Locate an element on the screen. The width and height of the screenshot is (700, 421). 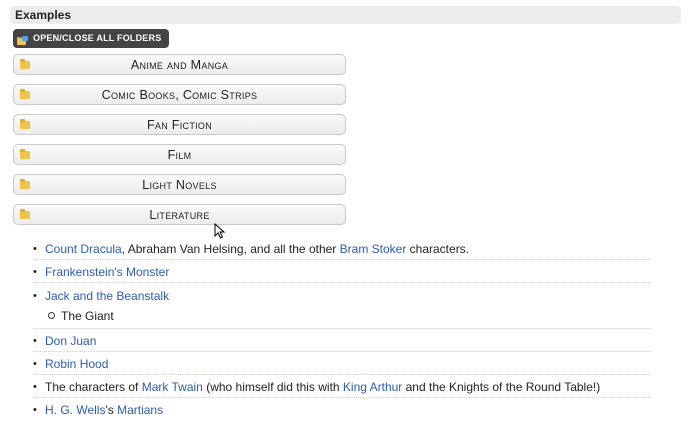
list-item: • Frankenstein's Monster is located at coordinates (342, 272).